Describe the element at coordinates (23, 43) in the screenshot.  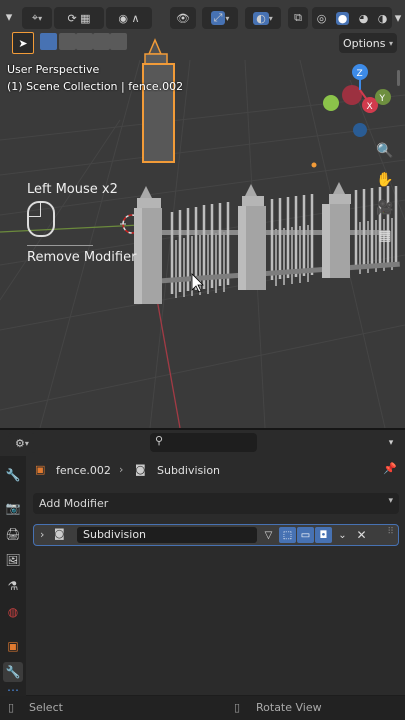
I see `select-tool-icon: ➤` at that location.